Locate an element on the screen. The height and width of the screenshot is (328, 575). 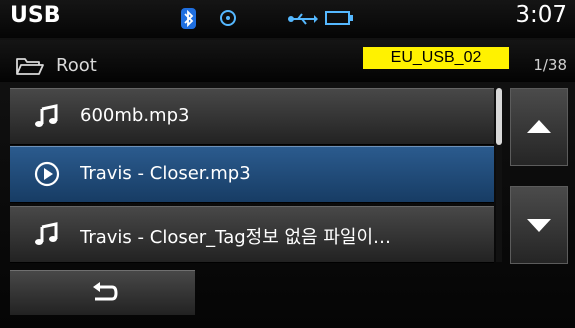
track-title: Travis - Closer.mp3 is located at coordinates (165, 173).